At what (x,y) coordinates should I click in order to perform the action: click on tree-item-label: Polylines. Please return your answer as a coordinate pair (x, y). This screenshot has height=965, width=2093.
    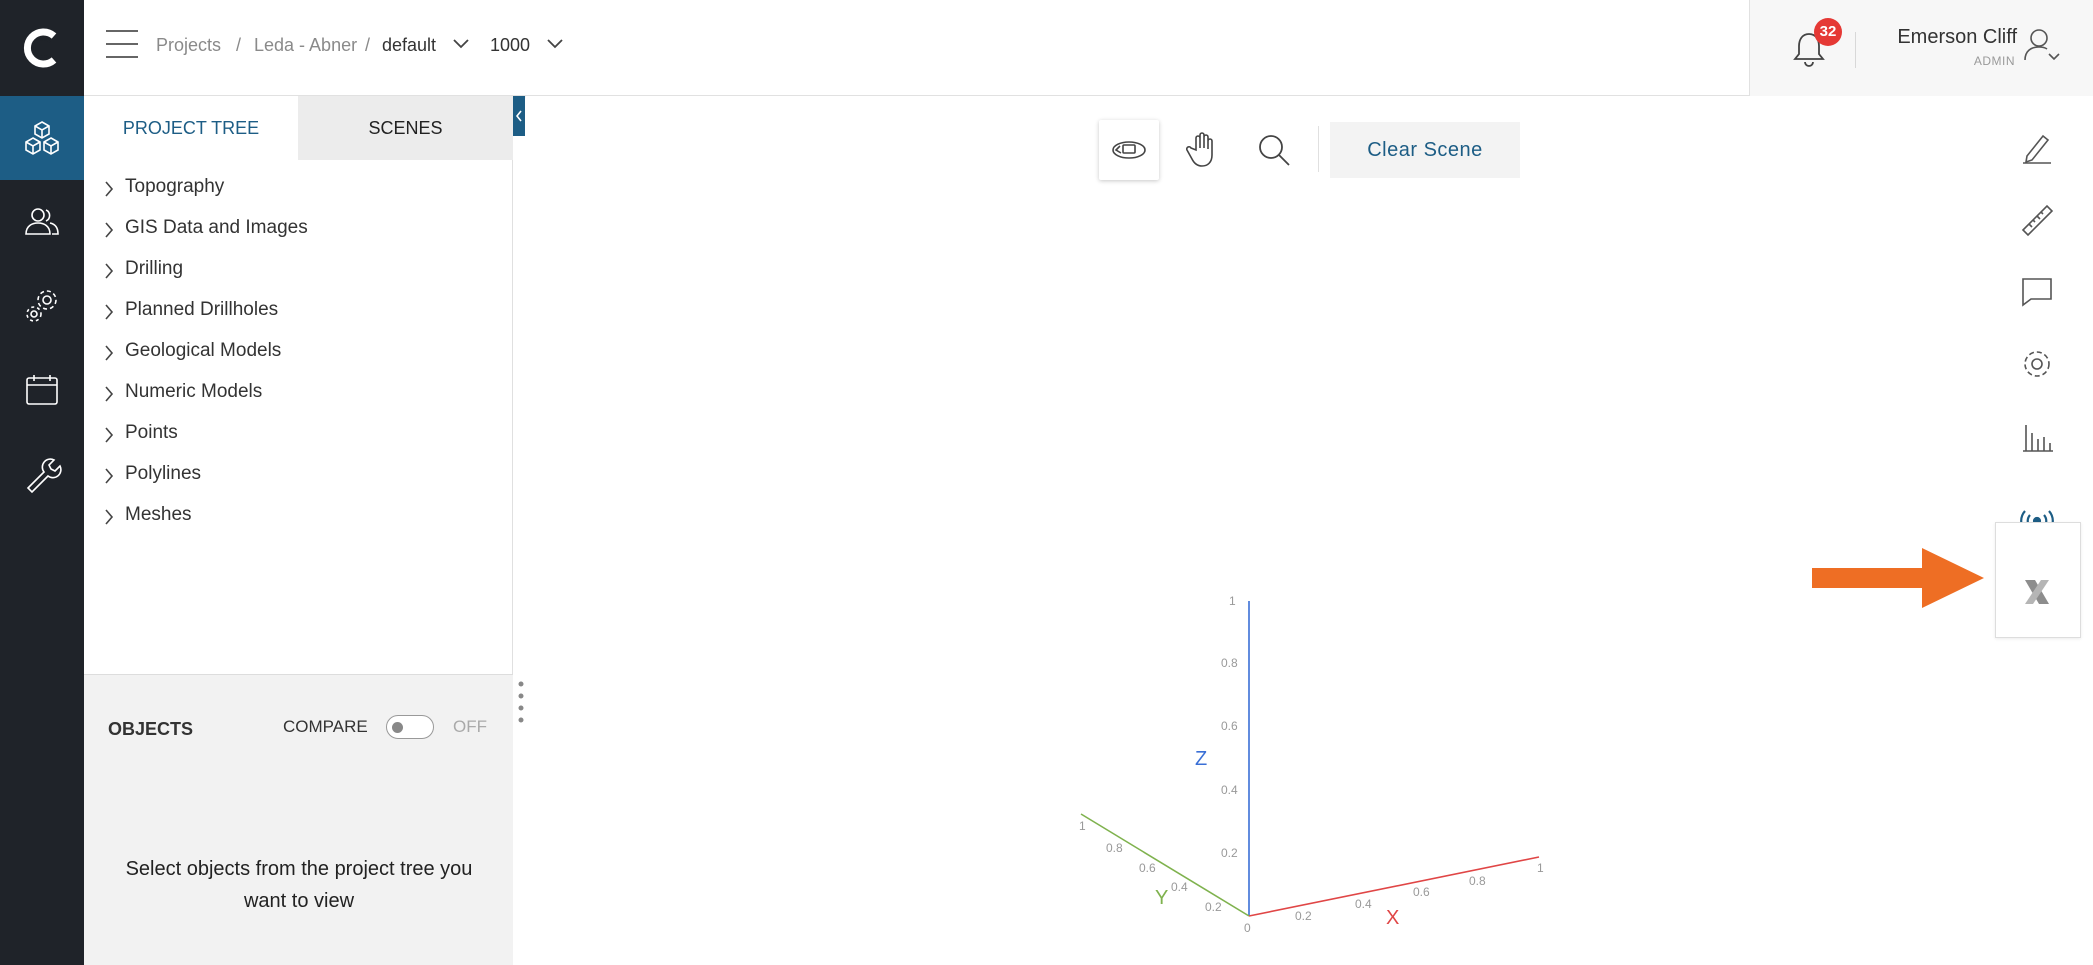
    Looking at the image, I should click on (163, 473).